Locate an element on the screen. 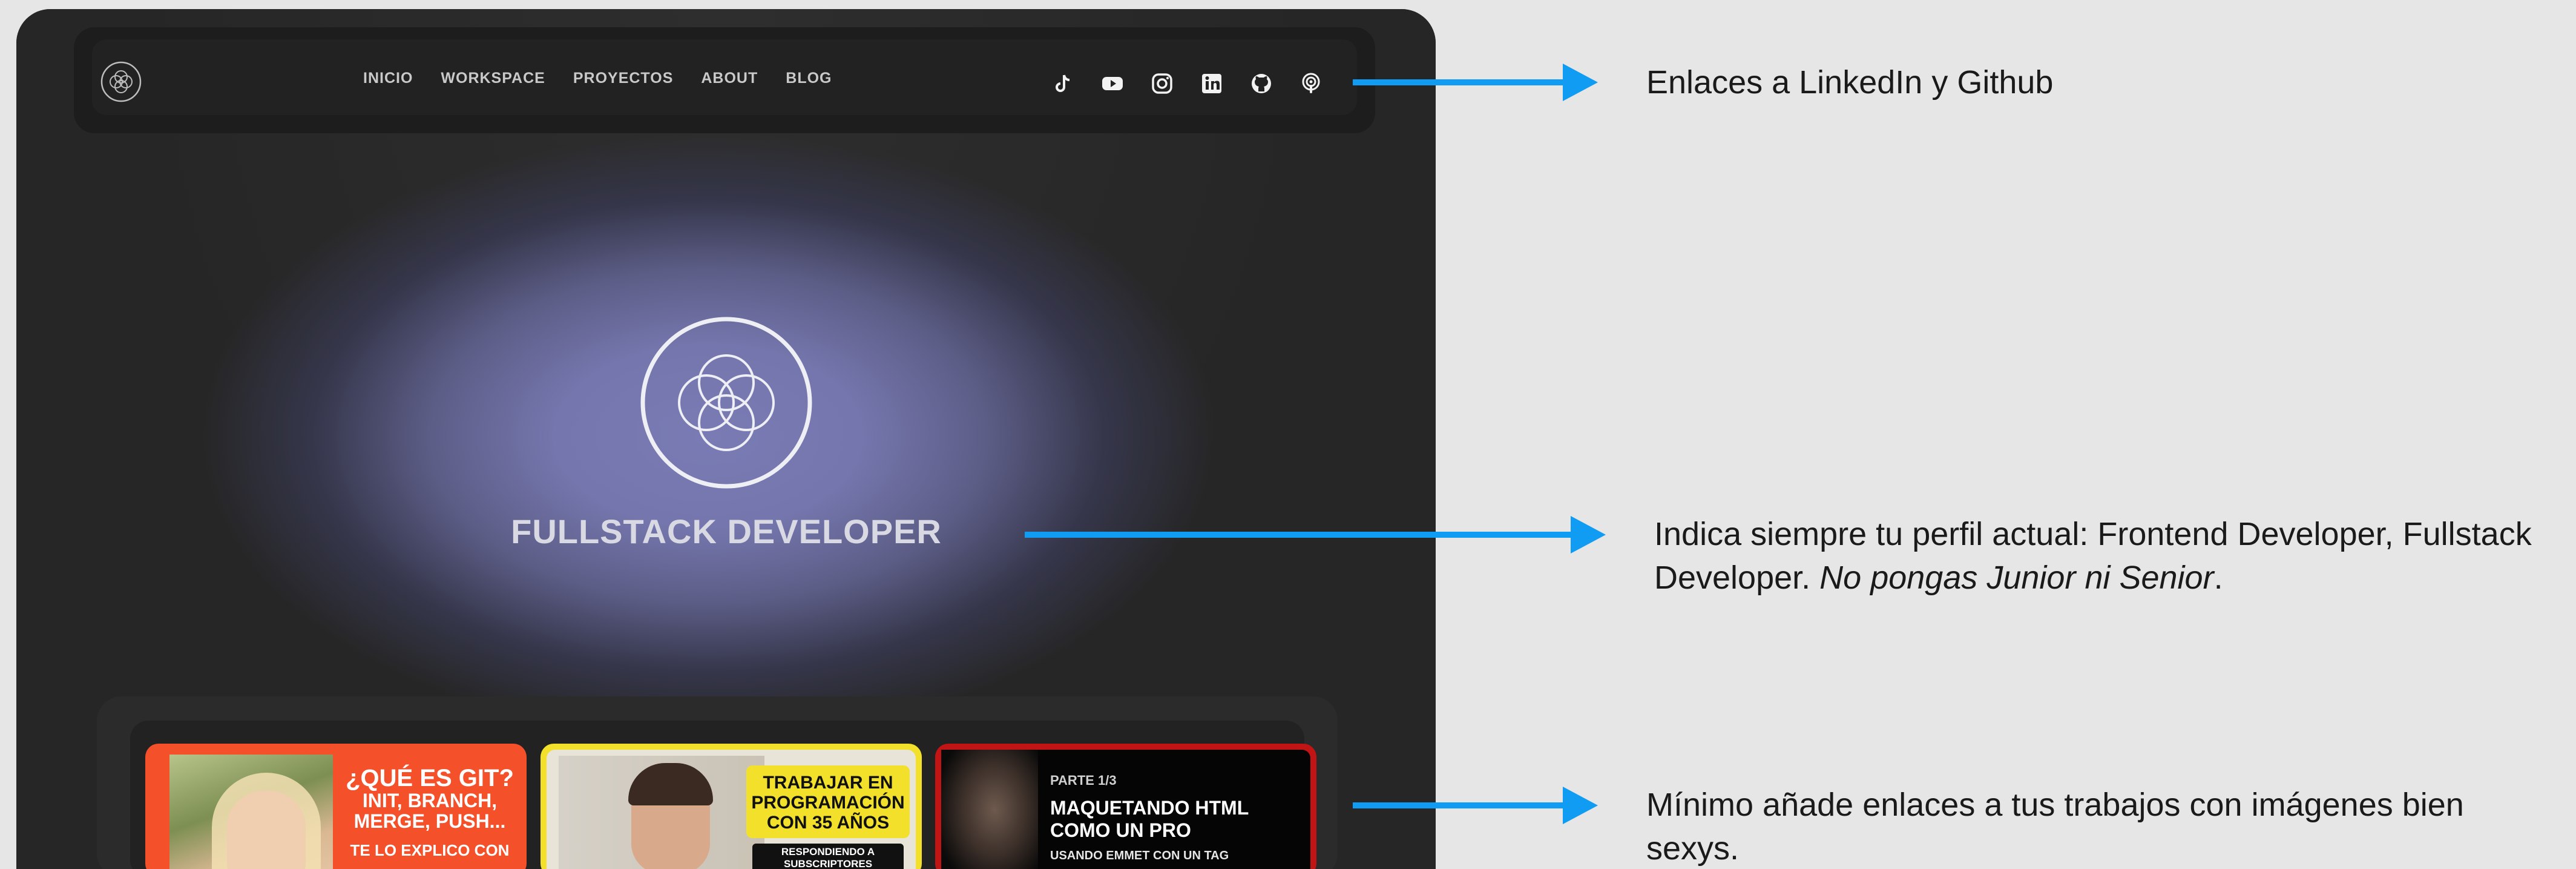  brand-logo-icon is located at coordinates (121, 82).